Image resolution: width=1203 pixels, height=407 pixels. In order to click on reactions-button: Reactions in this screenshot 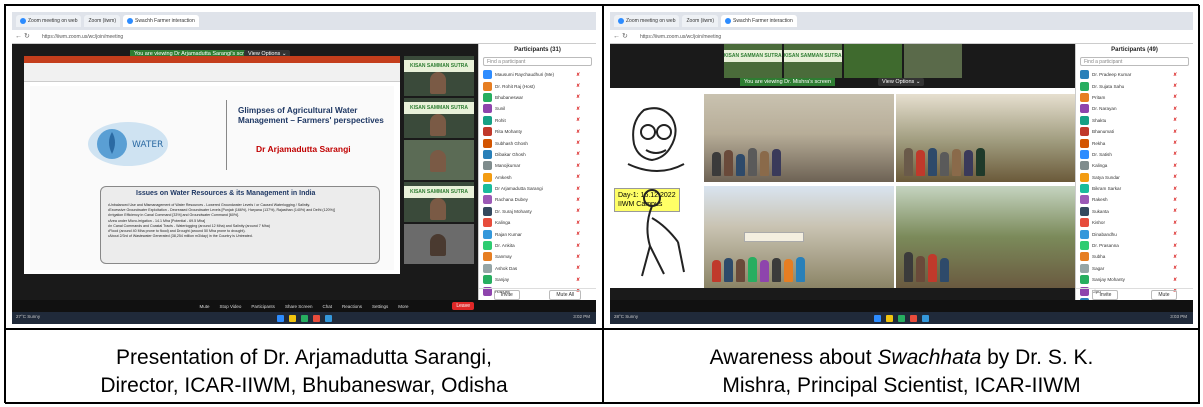, I will do `click(352, 306)`.